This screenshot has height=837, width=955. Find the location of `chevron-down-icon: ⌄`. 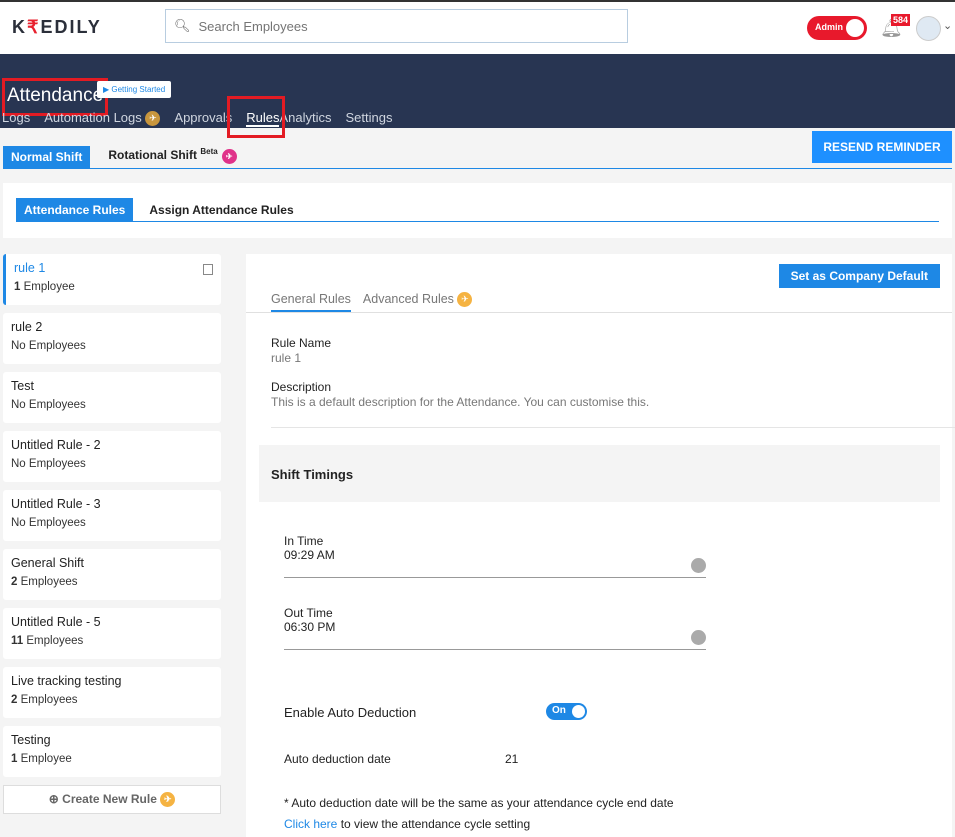

chevron-down-icon: ⌄ is located at coordinates (947, 25).